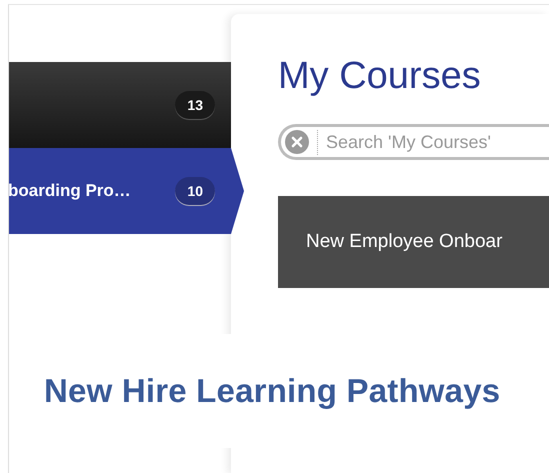  Describe the element at coordinates (272, 391) in the screenshot. I see `banner-title: New Hire Learning Pathways` at that location.